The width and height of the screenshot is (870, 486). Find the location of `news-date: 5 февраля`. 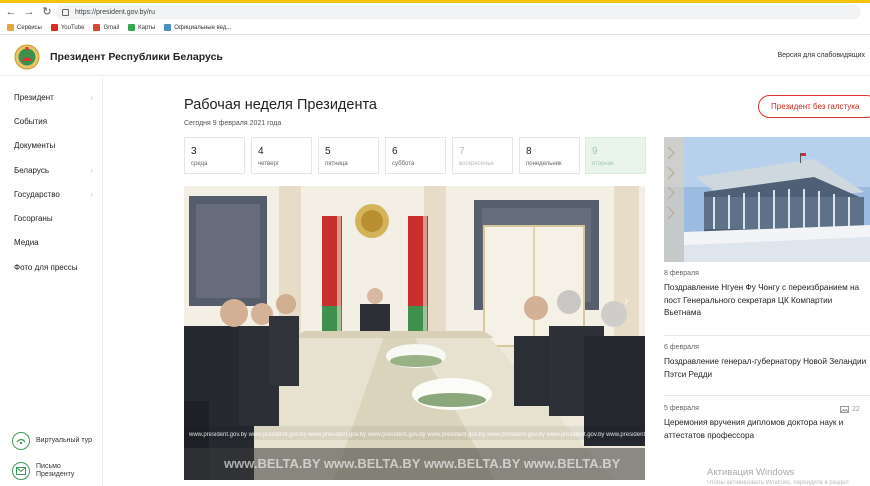

news-date: 5 февраля is located at coordinates (681, 408).